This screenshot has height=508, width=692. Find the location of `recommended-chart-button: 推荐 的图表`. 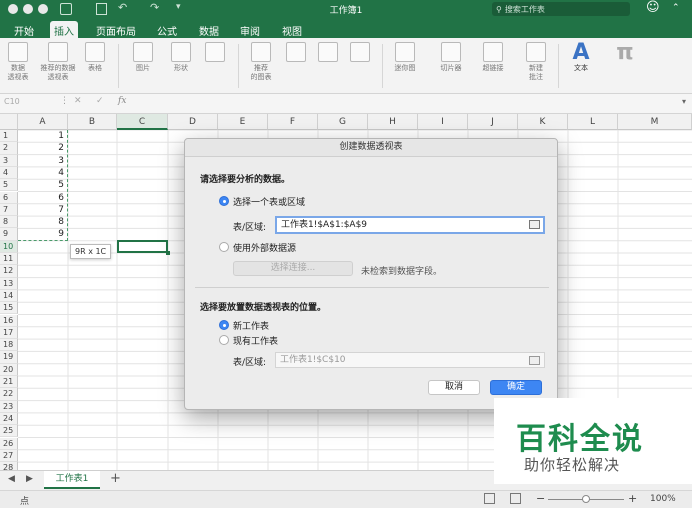

recommended-chart-button: 推荐 的图表 is located at coordinates (261, 62).